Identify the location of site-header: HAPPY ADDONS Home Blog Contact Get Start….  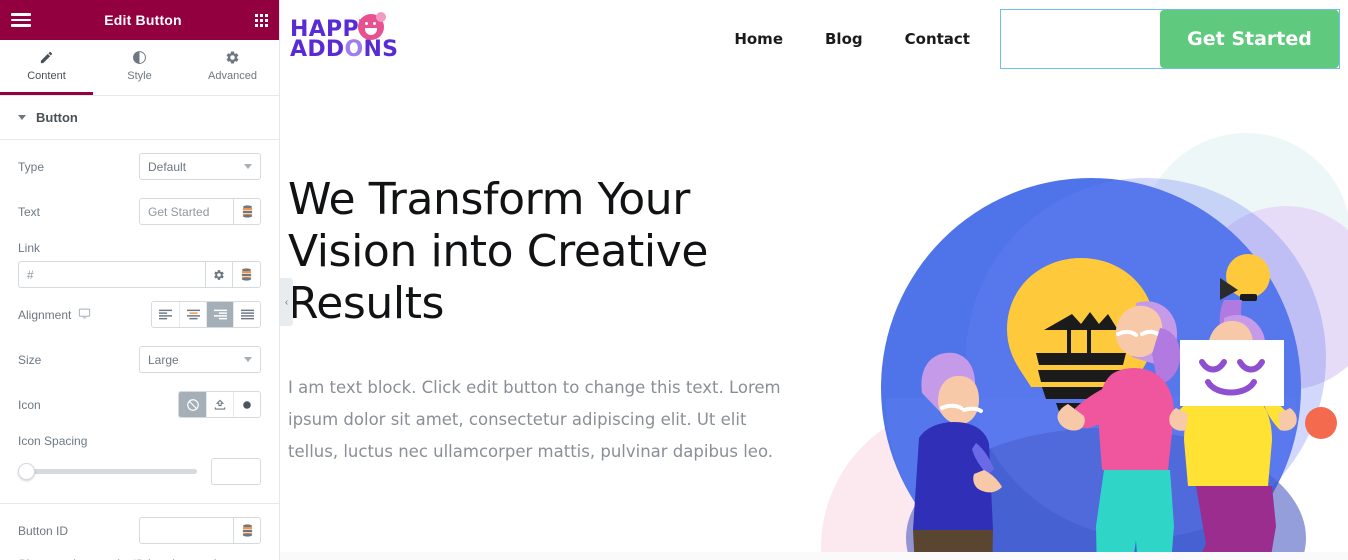
(814, 39).